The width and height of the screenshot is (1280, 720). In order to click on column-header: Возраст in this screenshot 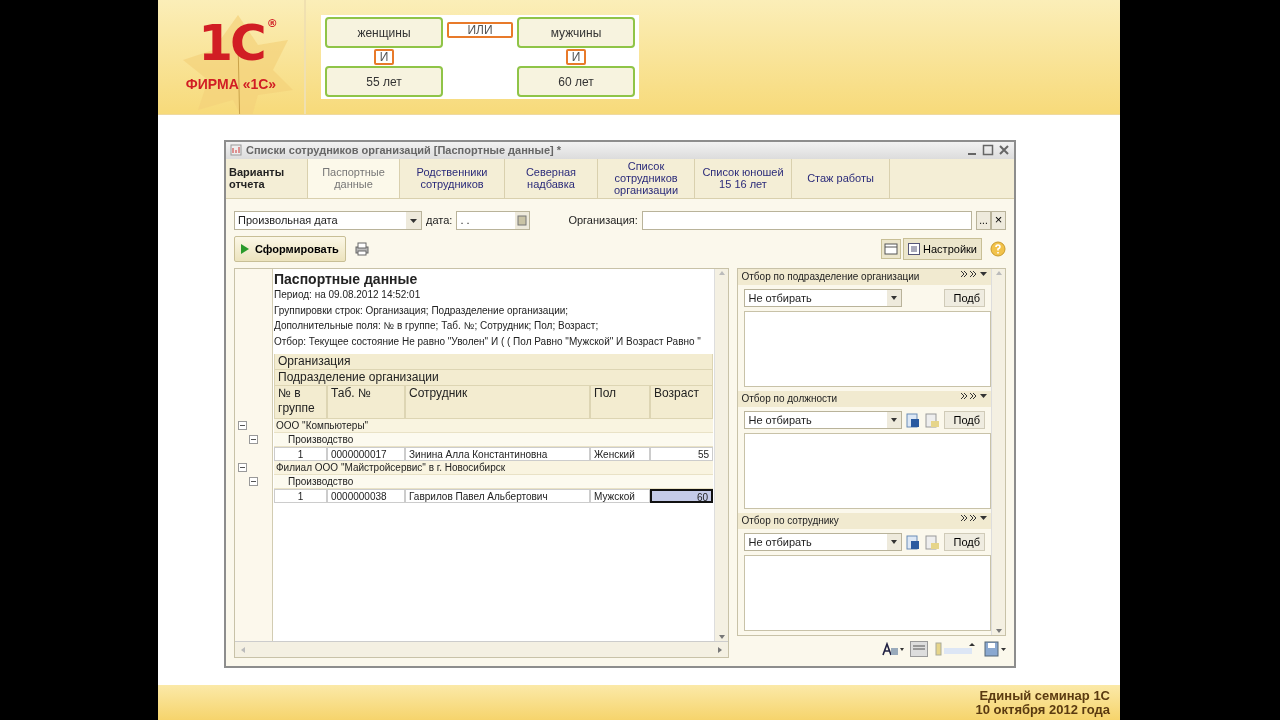, I will do `click(681, 402)`.